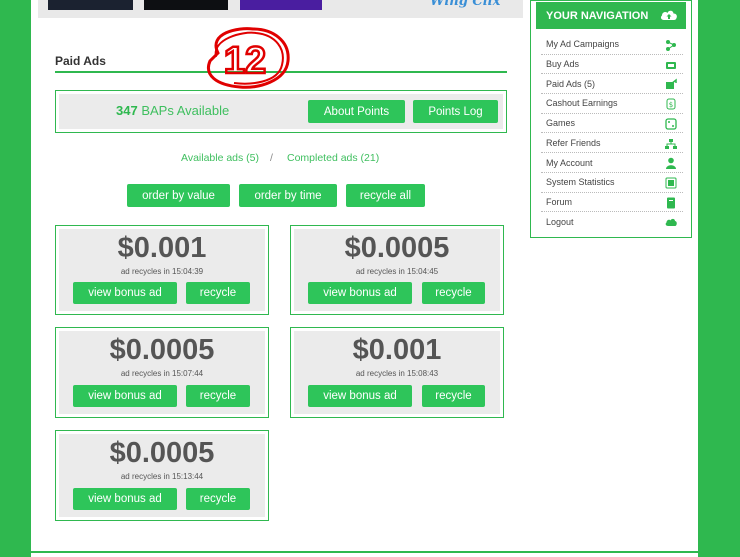 The width and height of the screenshot is (740, 557). I want to click on nav-item-label: My Account, so click(569, 162).